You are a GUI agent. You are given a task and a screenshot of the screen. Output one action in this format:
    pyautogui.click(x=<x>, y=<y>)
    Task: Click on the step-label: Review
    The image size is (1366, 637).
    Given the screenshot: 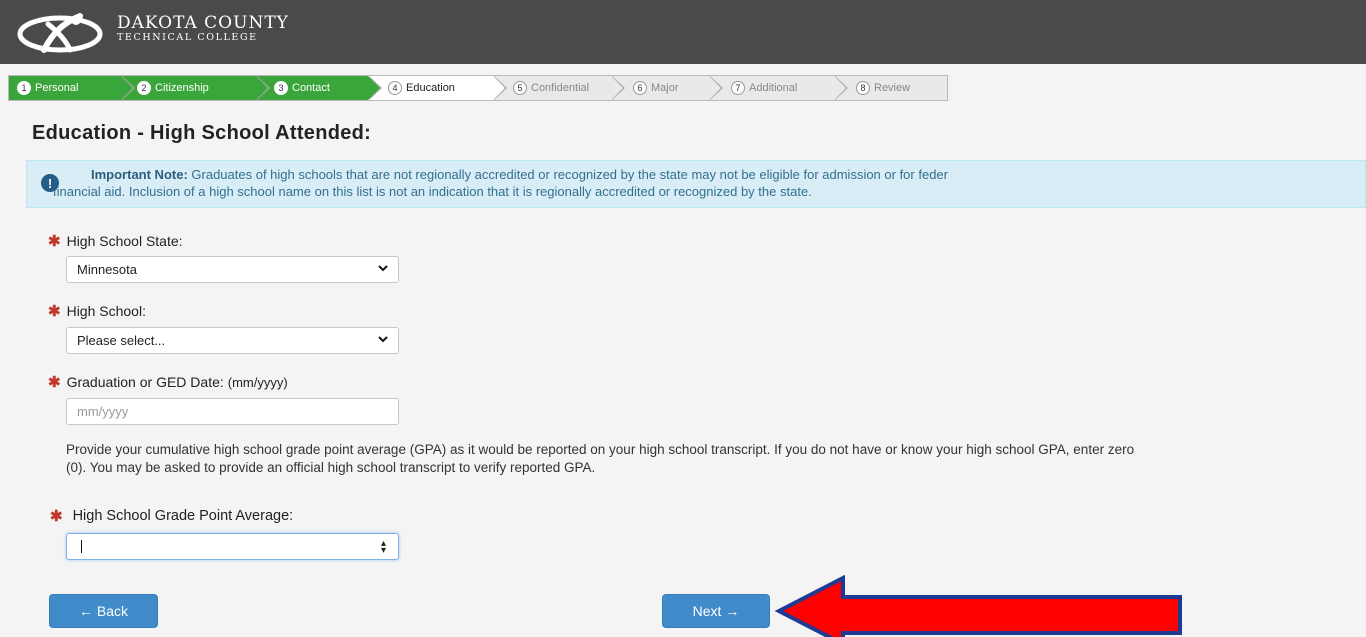 What is the action you would take?
    pyautogui.click(x=892, y=88)
    